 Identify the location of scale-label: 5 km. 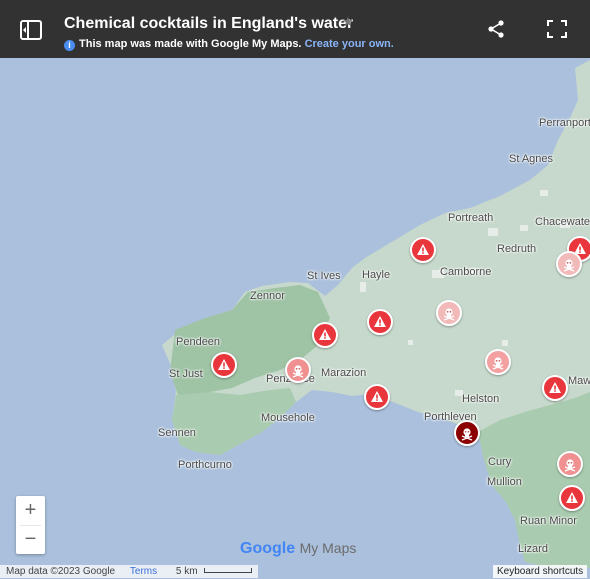
(186, 571).